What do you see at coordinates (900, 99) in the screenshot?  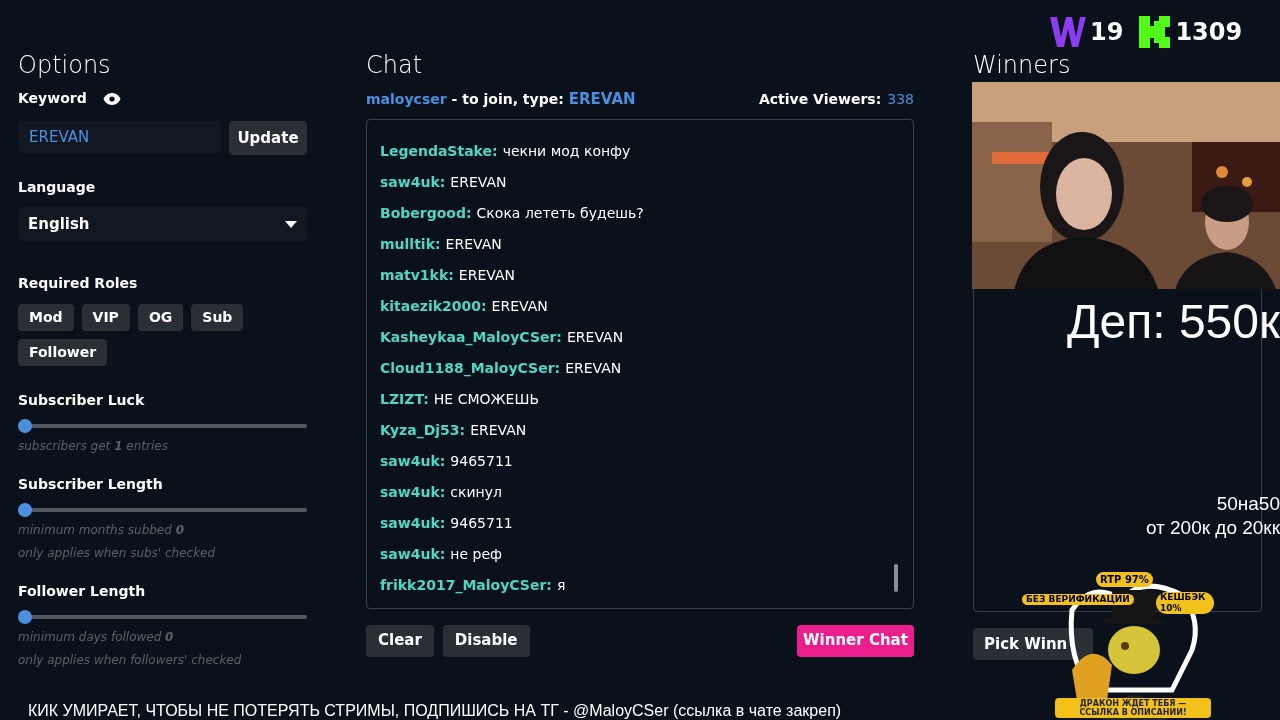 I see `viewer-count: 338` at bounding box center [900, 99].